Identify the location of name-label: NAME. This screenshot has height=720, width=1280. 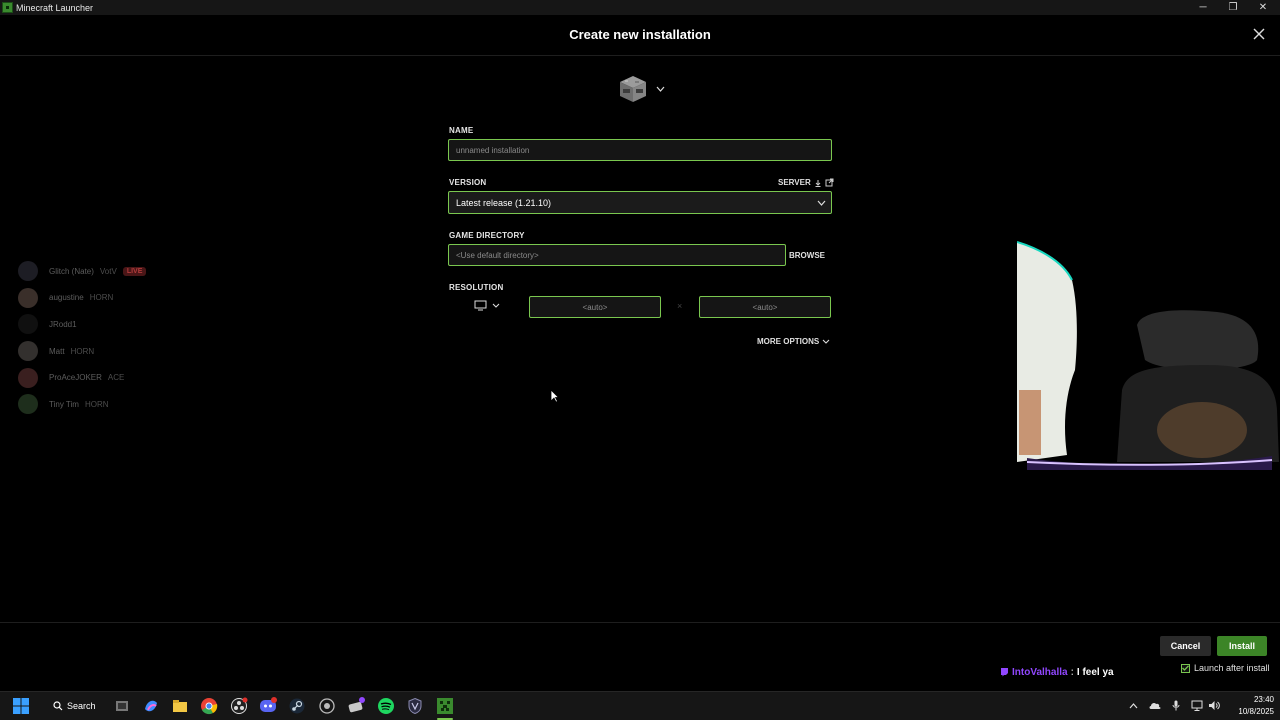
(461, 130).